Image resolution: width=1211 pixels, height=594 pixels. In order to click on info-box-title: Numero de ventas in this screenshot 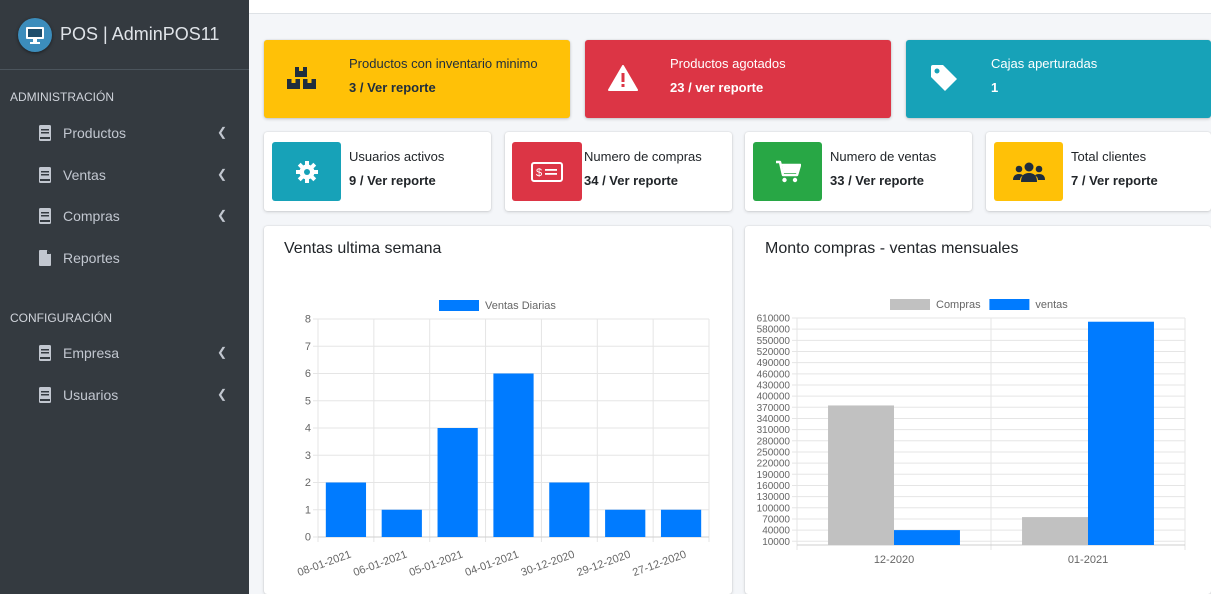, I will do `click(883, 156)`.